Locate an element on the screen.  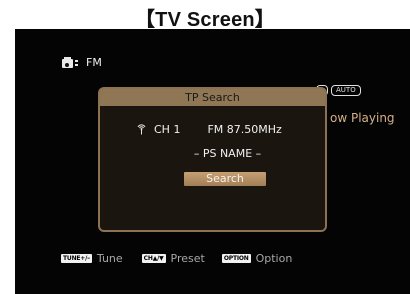
screen-caption: 【TV Screen】 is located at coordinates (205, 20).